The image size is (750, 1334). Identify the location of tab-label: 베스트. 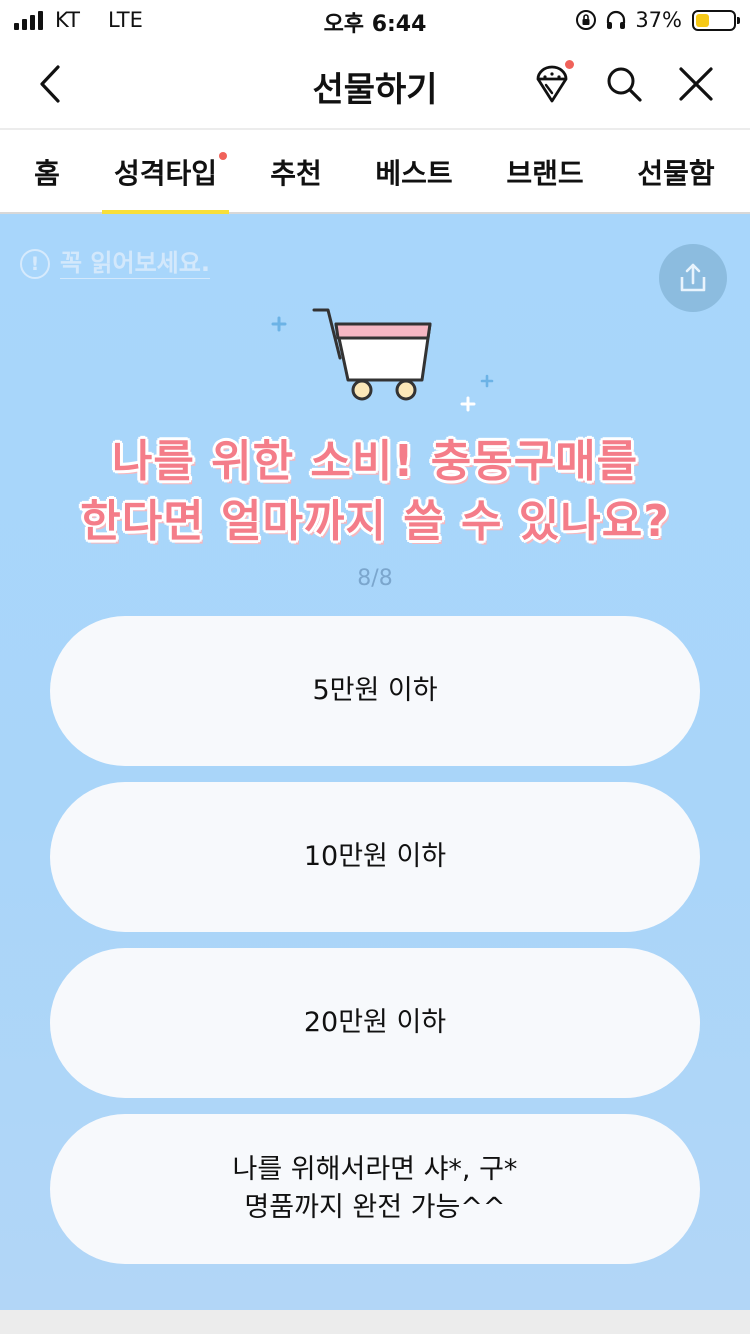
(414, 173).